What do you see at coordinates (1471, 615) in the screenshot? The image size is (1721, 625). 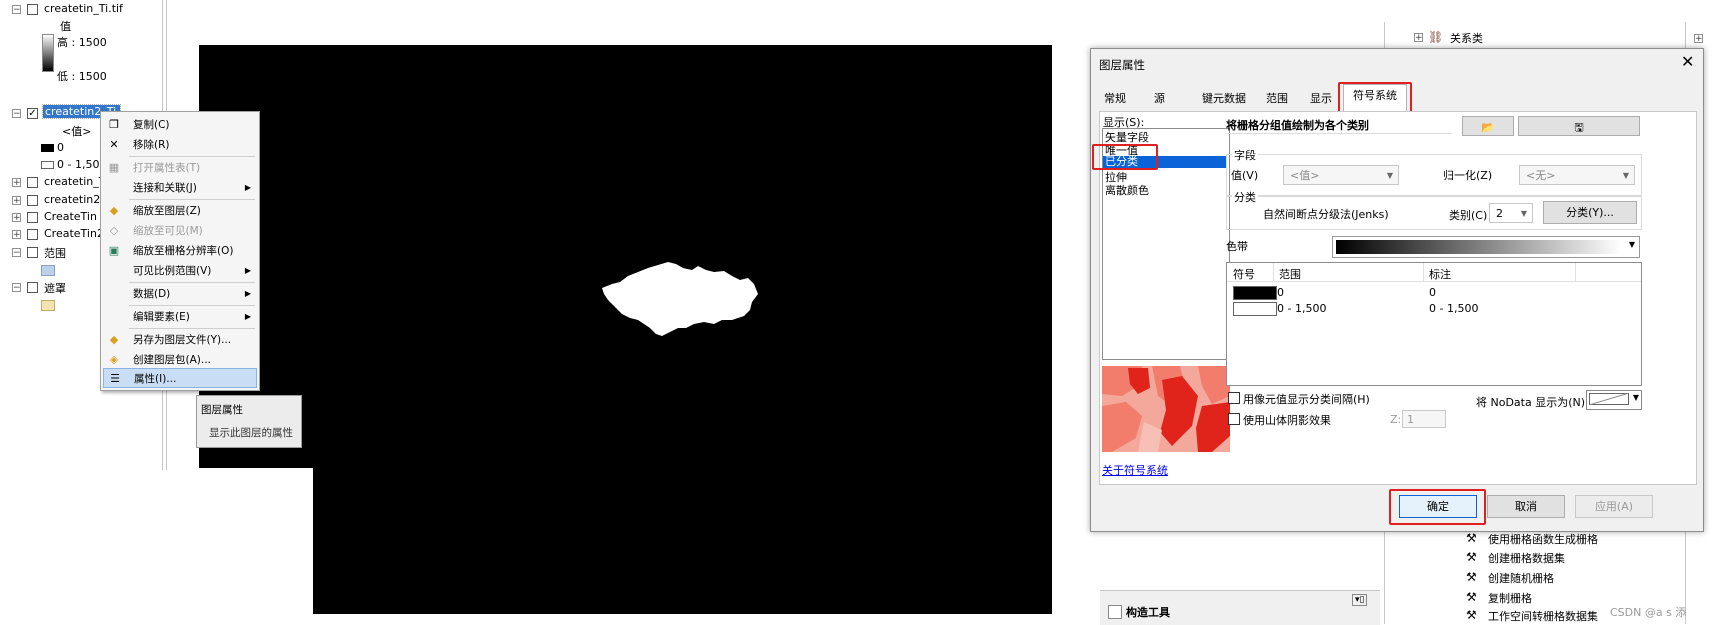 I see `hammer-icon: ⚒` at bounding box center [1471, 615].